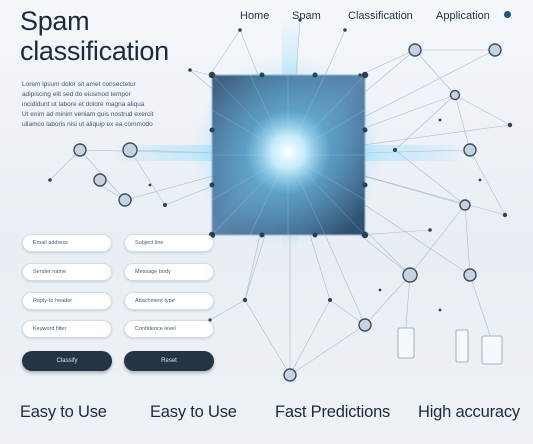  What do you see at coordinates (450, 346) in the screenshot?
I see `document-shapes` at bounding box center [450, 346].